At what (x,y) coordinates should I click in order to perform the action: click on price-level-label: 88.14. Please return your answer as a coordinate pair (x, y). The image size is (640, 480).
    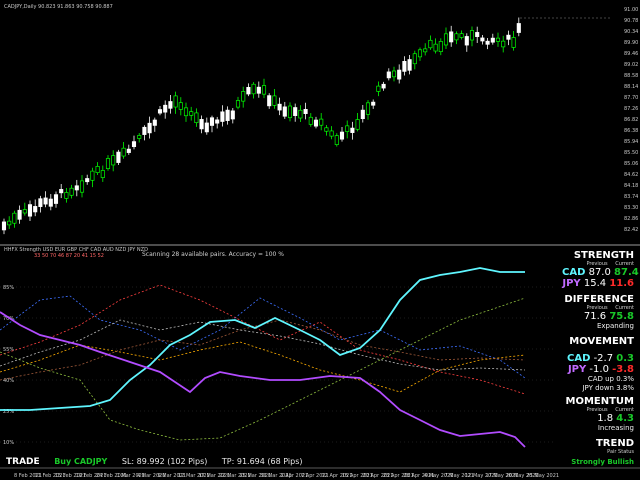
    Looking at the image, I should click on (631, 87).